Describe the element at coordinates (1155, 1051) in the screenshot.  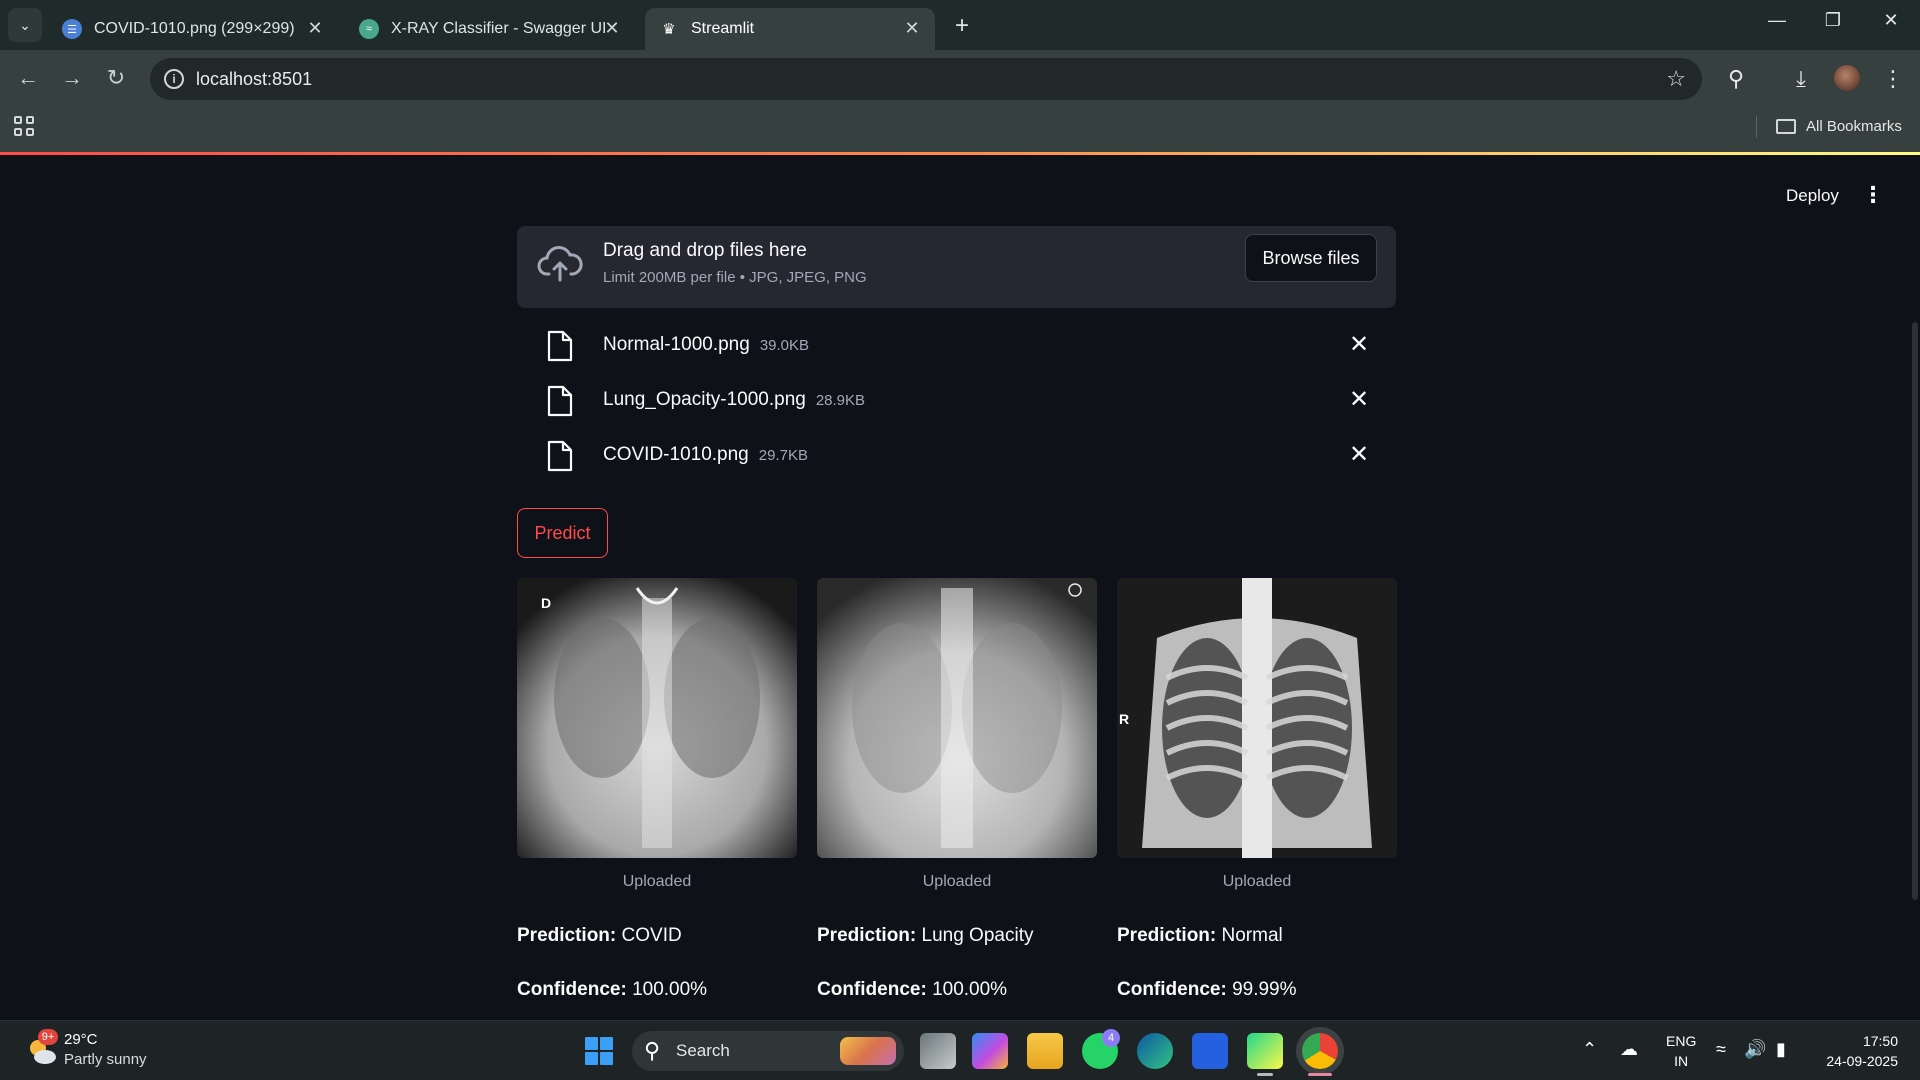
I see `edge-icon` at that location.